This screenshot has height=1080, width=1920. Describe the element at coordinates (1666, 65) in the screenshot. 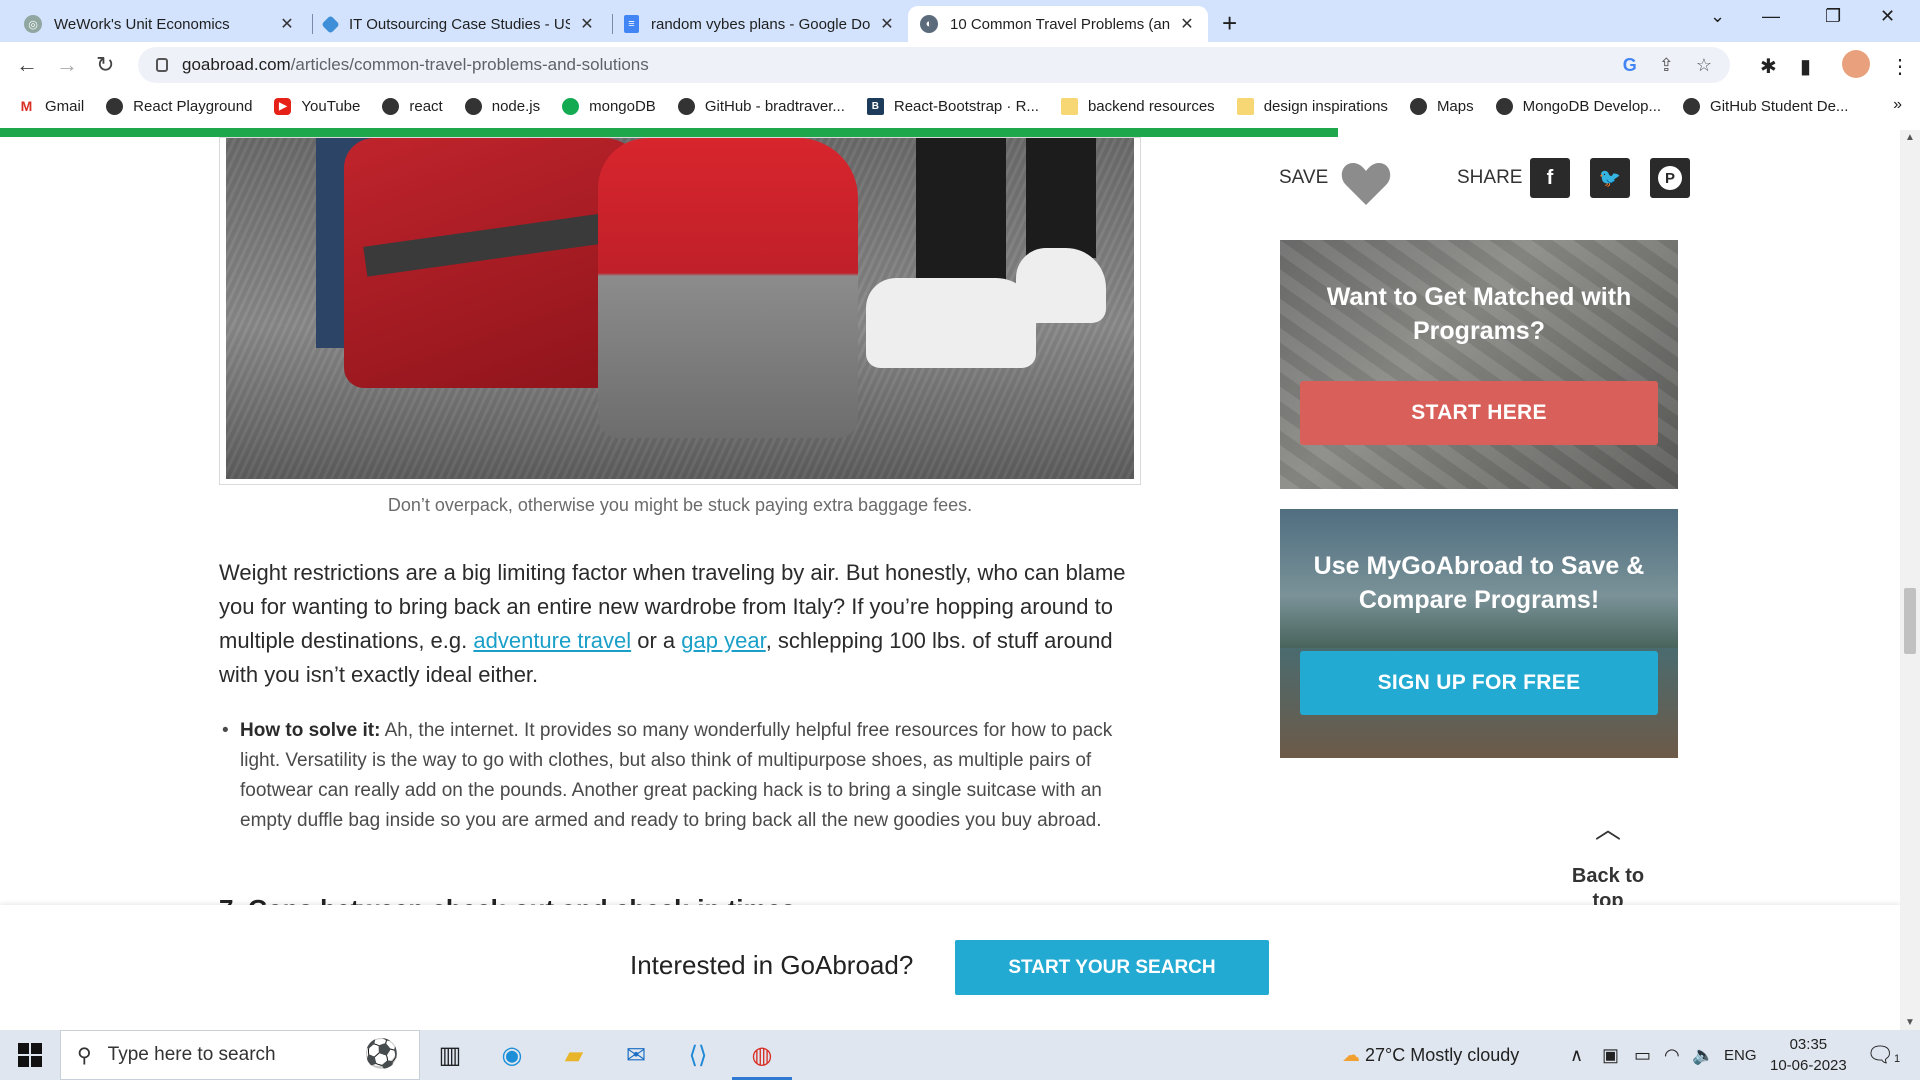

I see `share-icon: ⇪` at that location.